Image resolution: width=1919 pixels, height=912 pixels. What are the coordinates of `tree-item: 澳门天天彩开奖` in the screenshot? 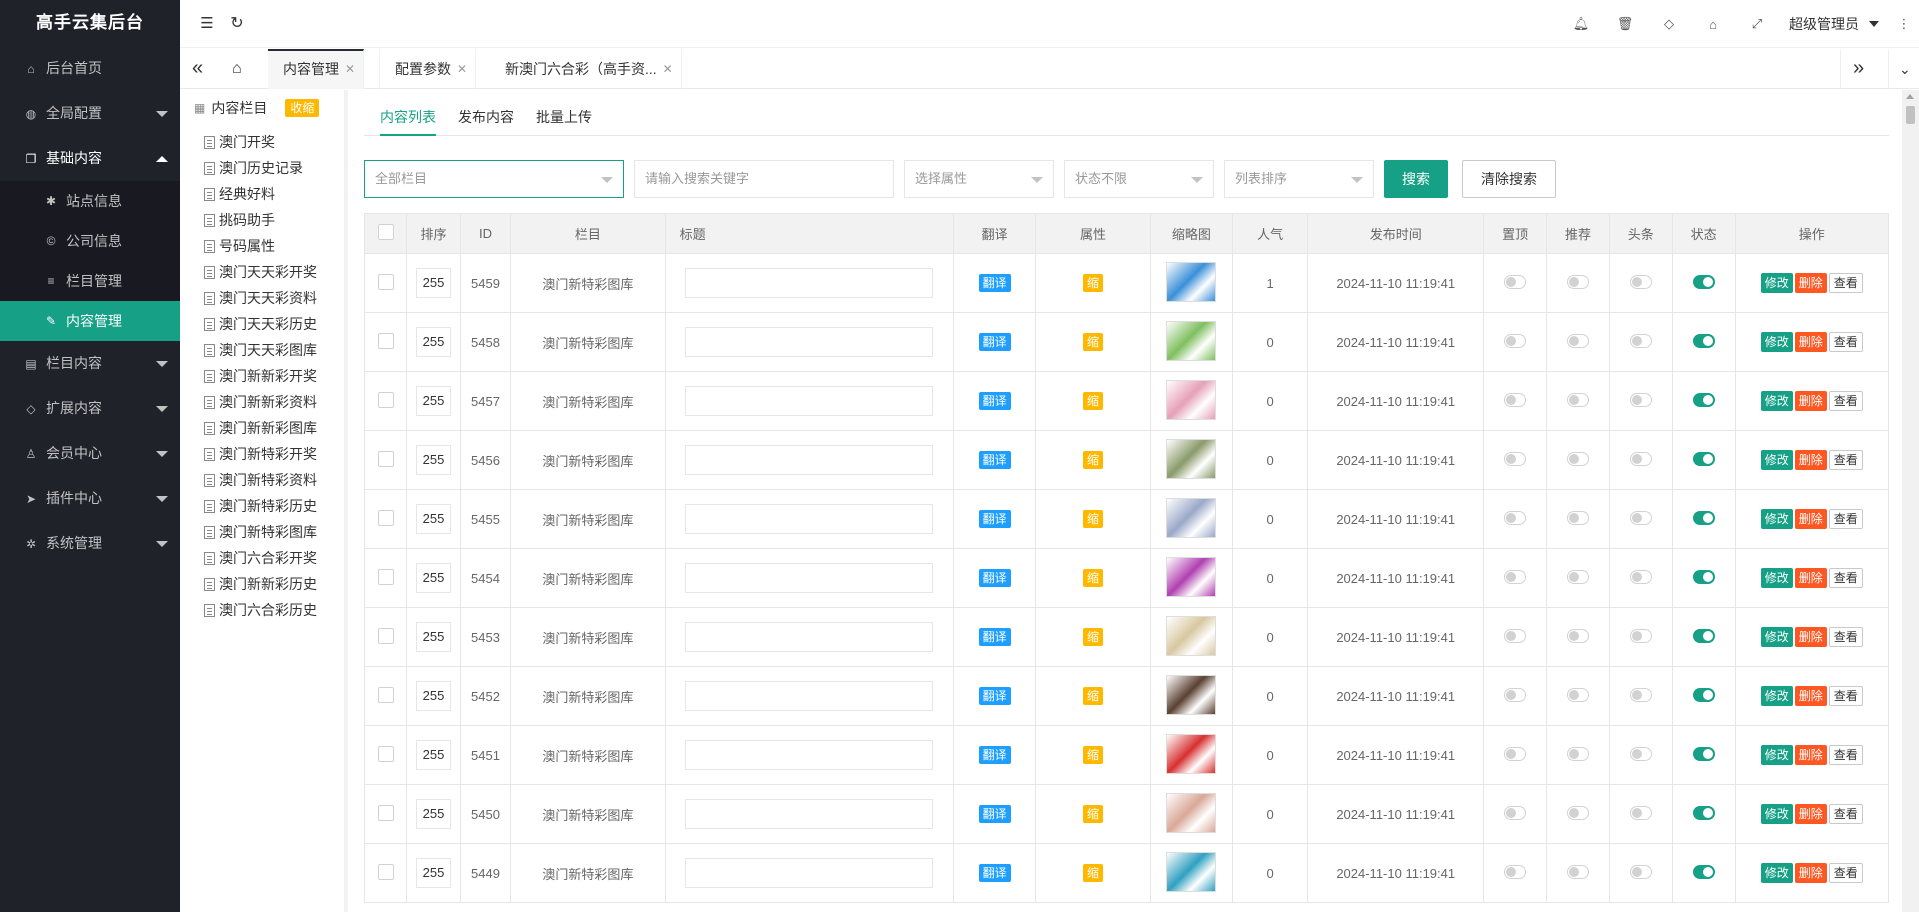 It's located at (274, 272).